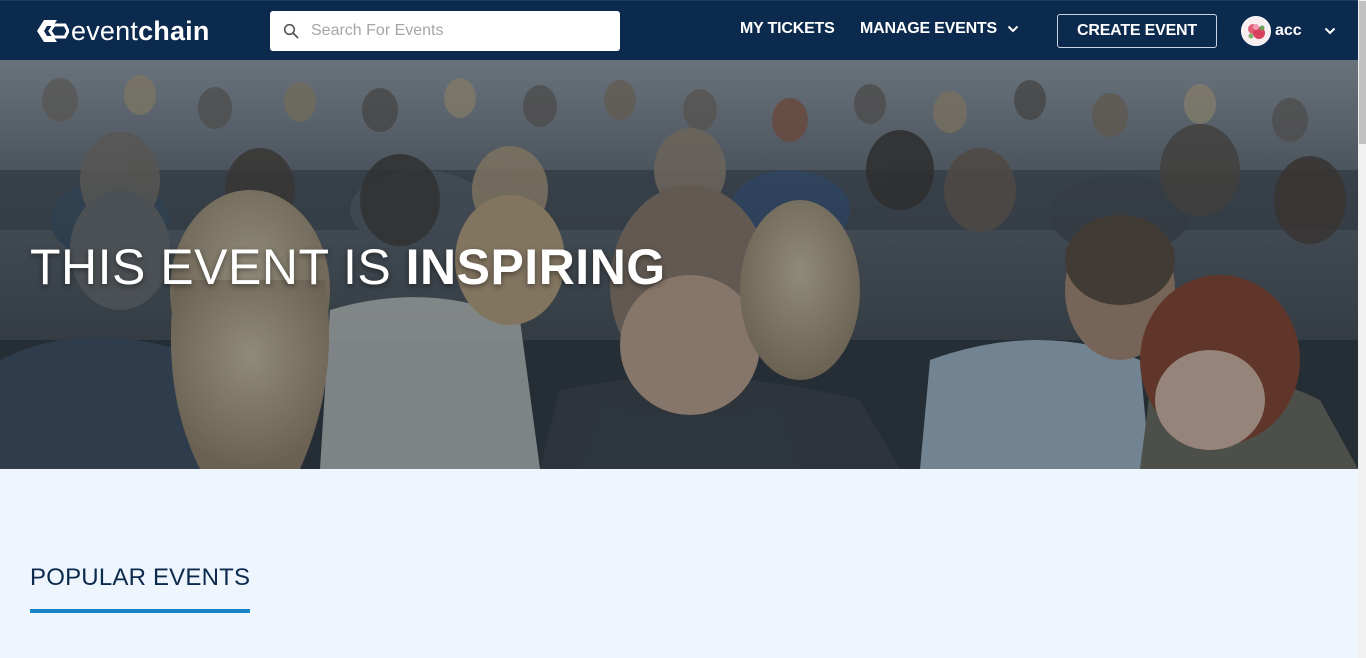  What do you see at coordinates (140, 611) in the screenshot?
I see `heading-underline` at bounding box center [140, 611].